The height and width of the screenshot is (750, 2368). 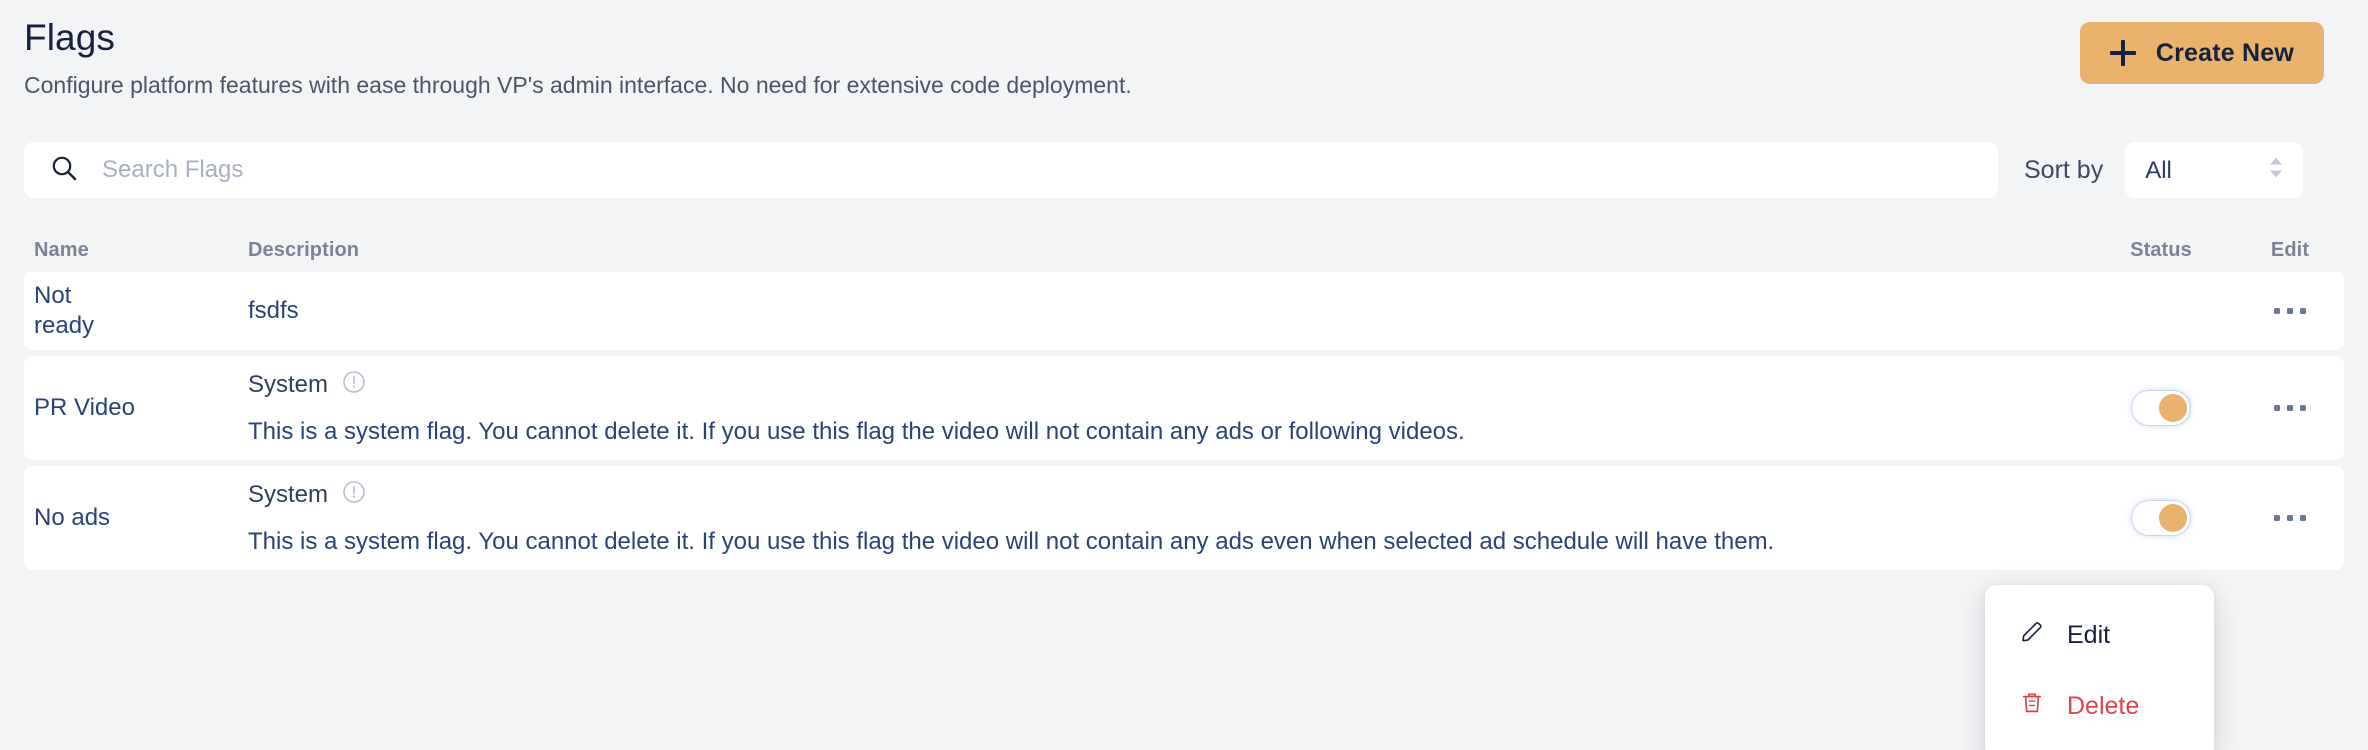 What do you see at coordinates (2099, 667) in the screenshot?
I see `row-context-menu: Edit Delete` at bounding box center [2099, 667].